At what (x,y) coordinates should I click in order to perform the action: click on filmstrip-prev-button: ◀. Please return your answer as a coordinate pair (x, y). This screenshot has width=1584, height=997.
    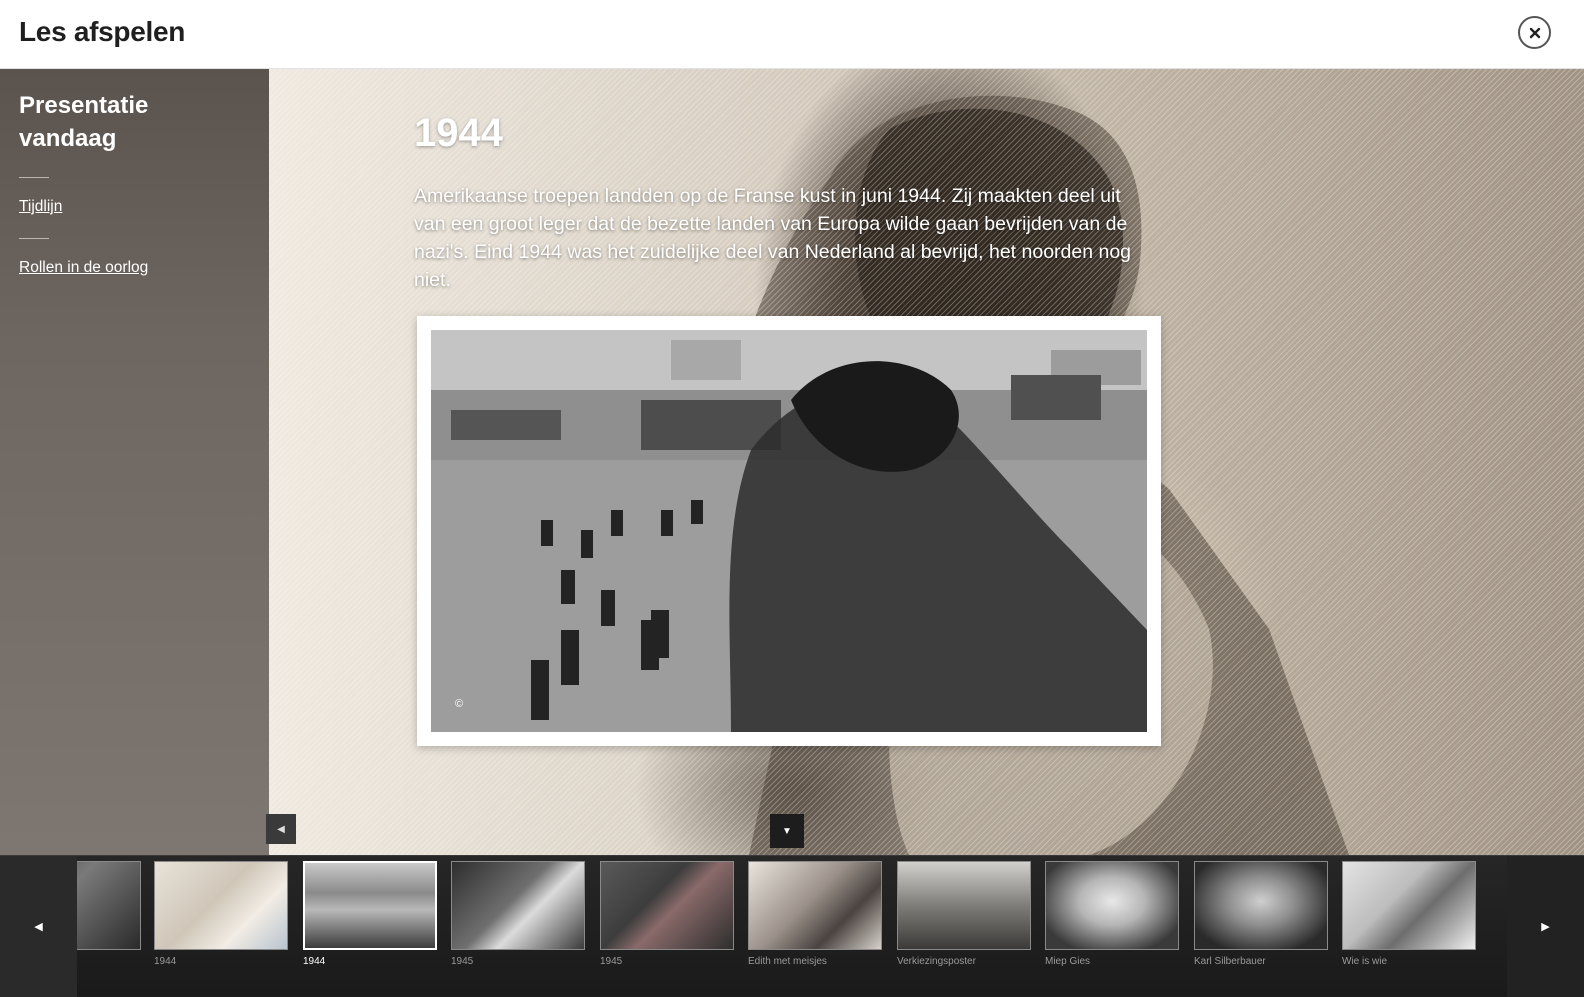
    Looking at the image, I should click on (38, 926).